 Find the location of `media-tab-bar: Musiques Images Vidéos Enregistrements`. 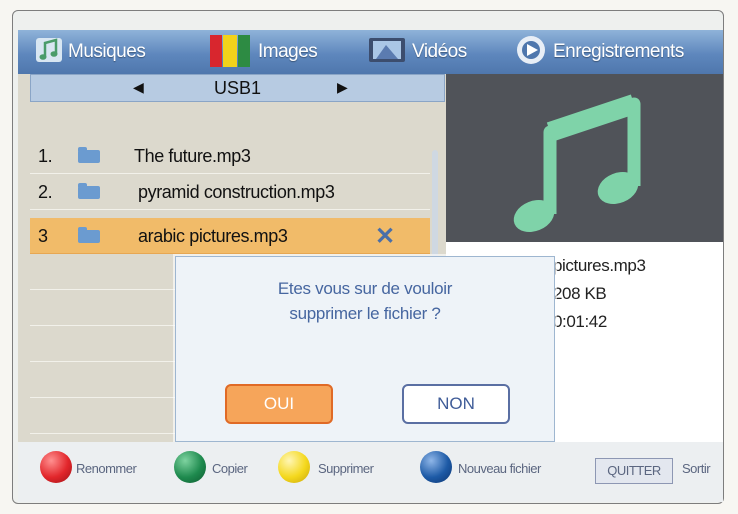

media-tab-bar: Musiques Images Vidéos Enregistrements is located at coordinates (370, 52).